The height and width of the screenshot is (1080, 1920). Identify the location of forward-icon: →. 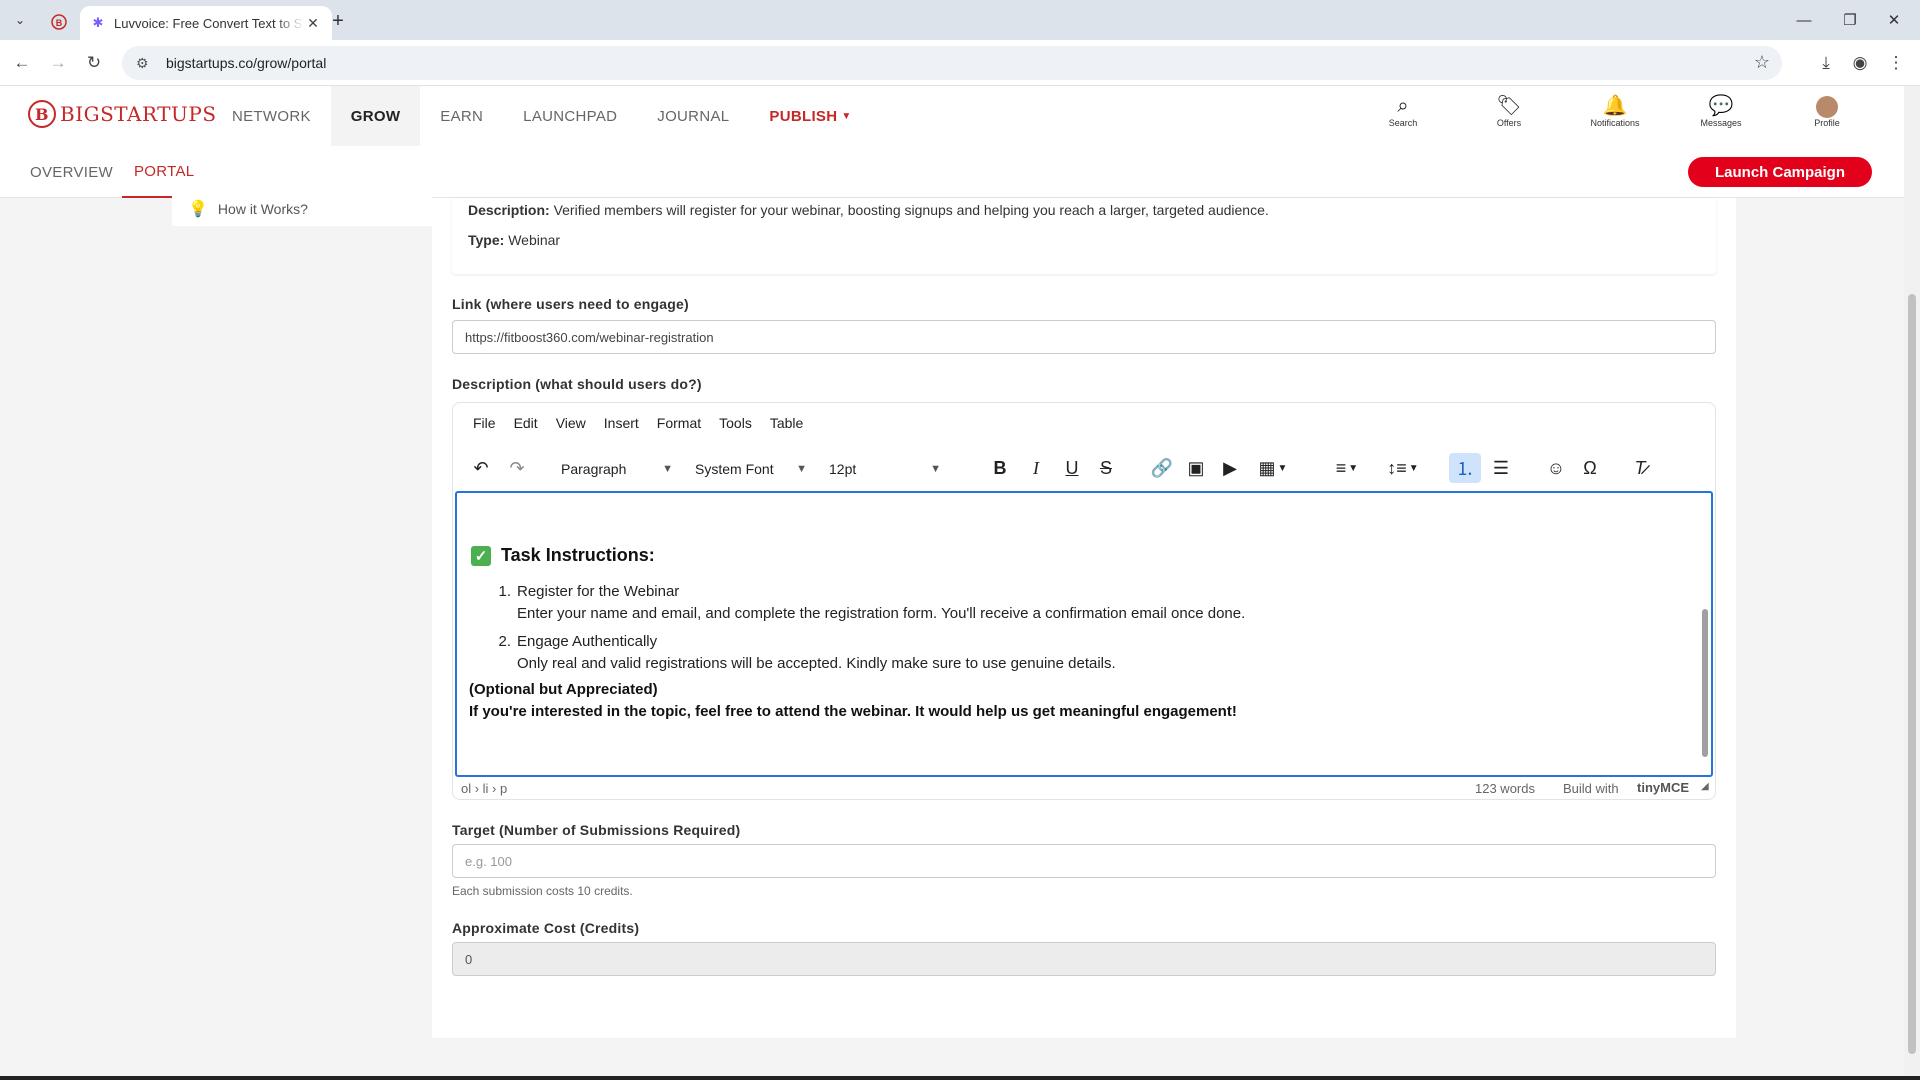
(58, 63).